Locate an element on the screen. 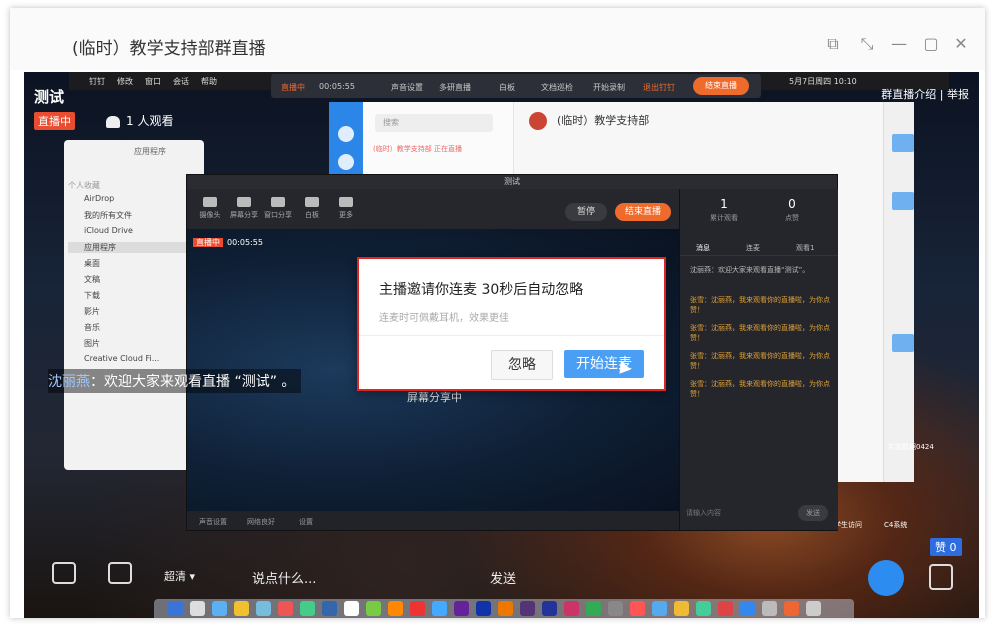 Image resolution: width=995 pixels, height=626 pixels. side-message: 沈丽燕：欢迎大家来观看直播“测试”。 is located at coordinates (750, 270).